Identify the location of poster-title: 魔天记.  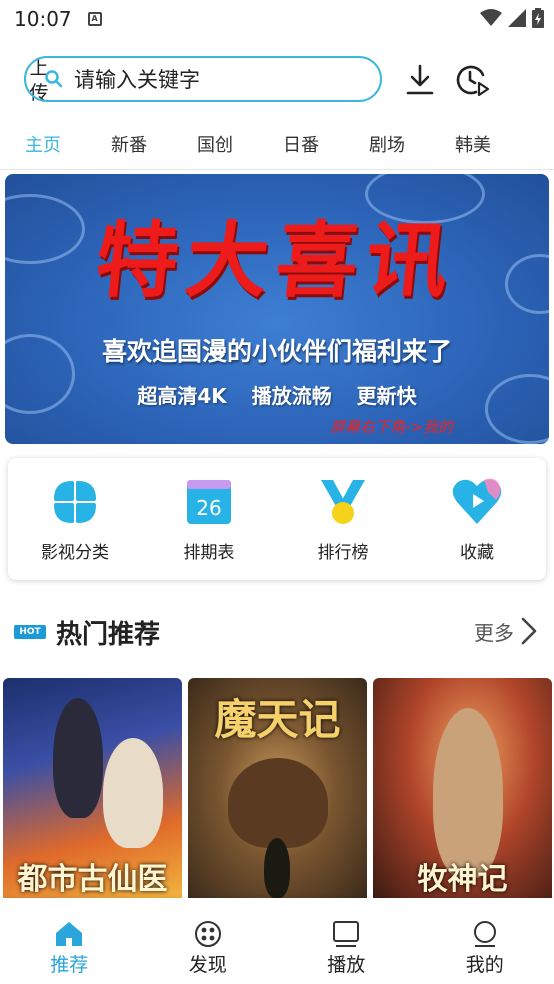
(277, 719).